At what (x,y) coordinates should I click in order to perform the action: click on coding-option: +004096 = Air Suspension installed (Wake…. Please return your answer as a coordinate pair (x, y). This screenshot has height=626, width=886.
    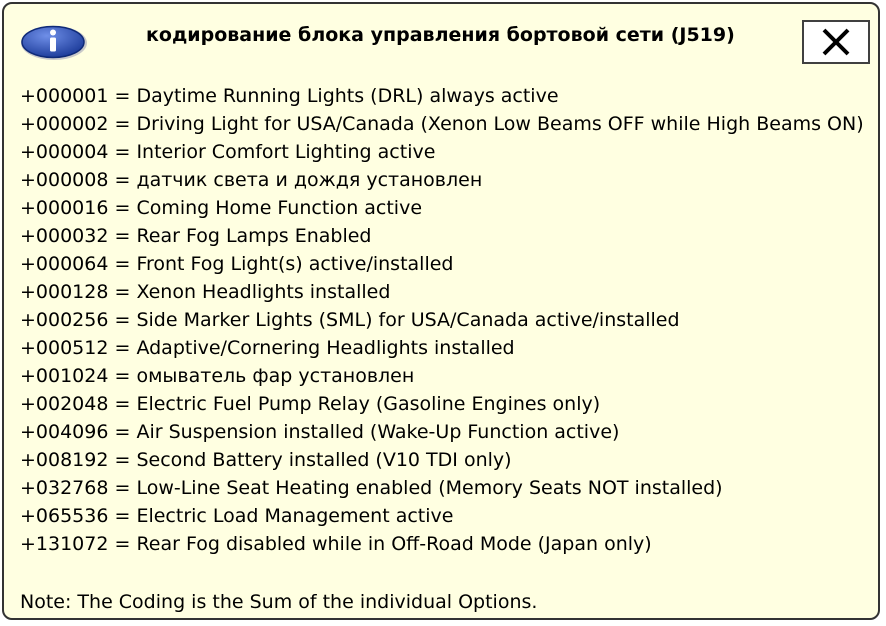
    Looking at the image, I should click on (320, 432).